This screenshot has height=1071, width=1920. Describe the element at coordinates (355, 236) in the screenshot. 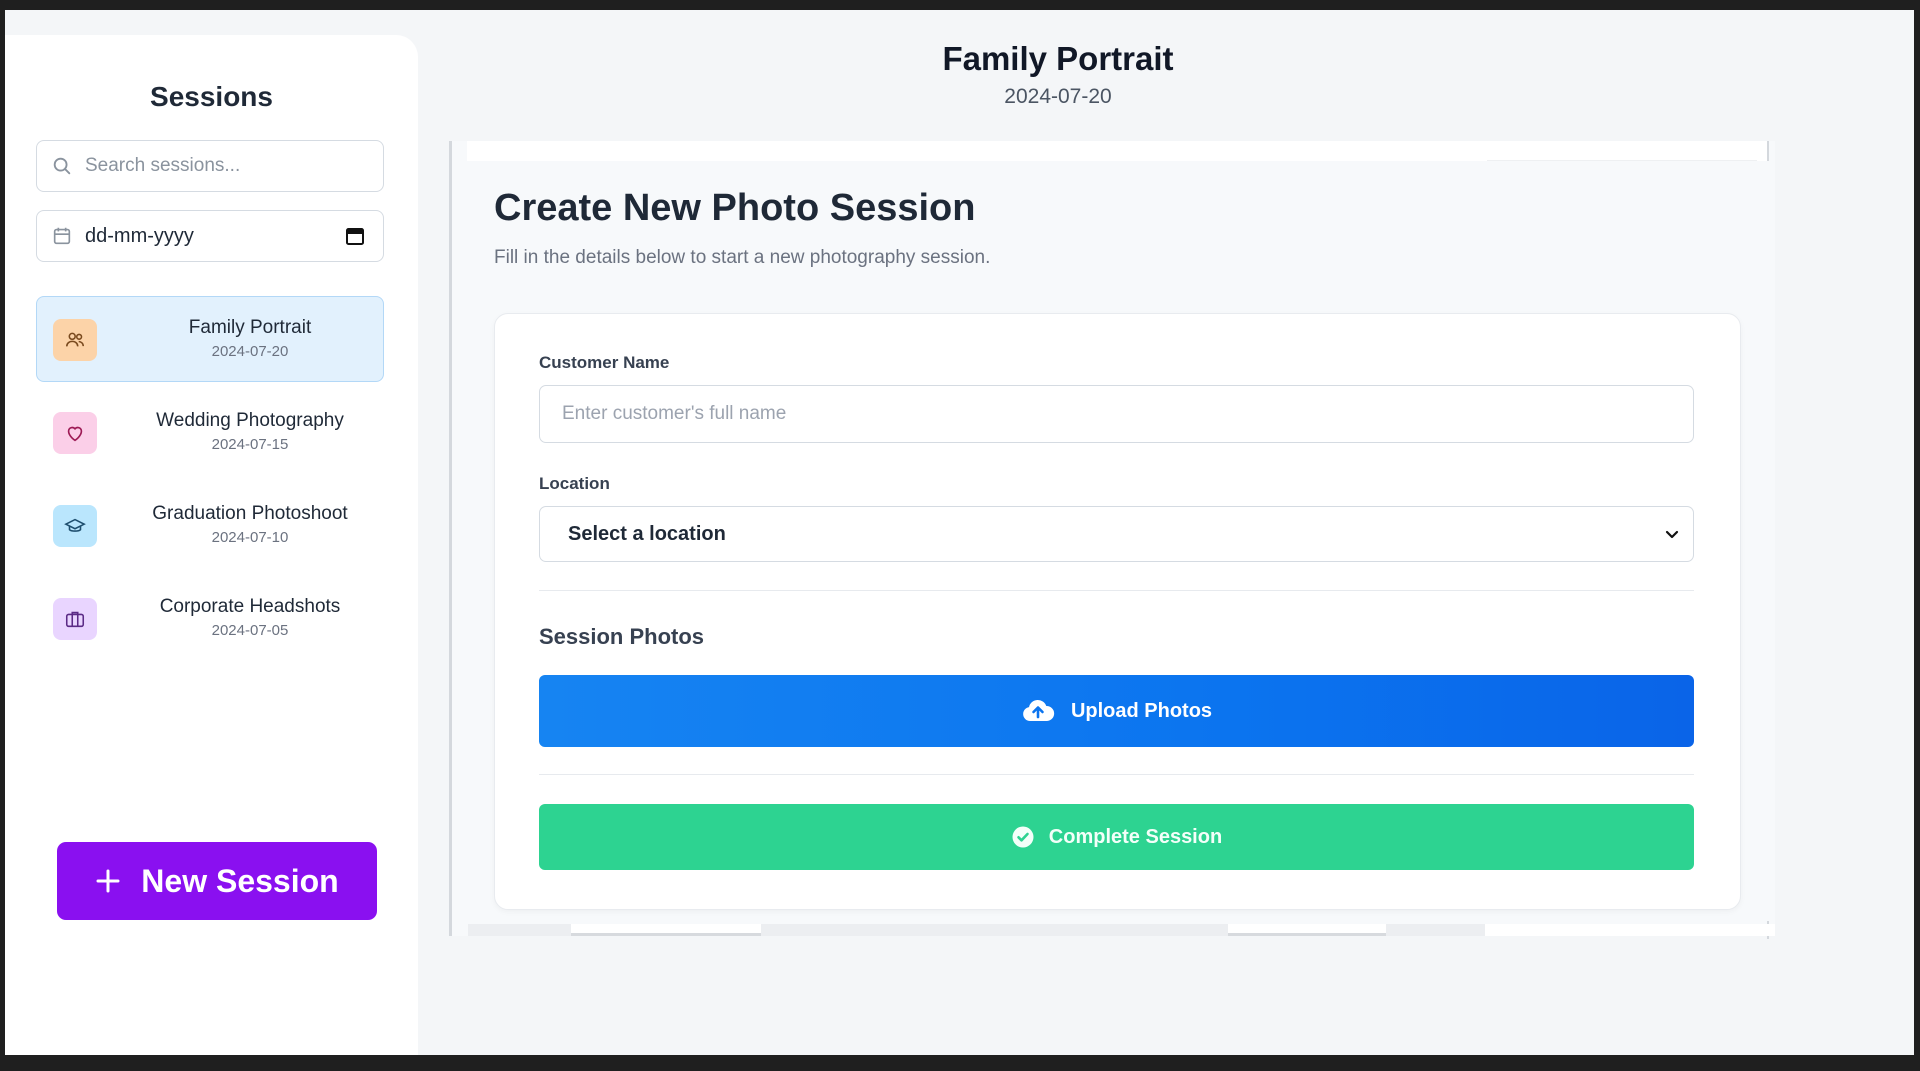

I see `calendar-picker-icon` at that location.